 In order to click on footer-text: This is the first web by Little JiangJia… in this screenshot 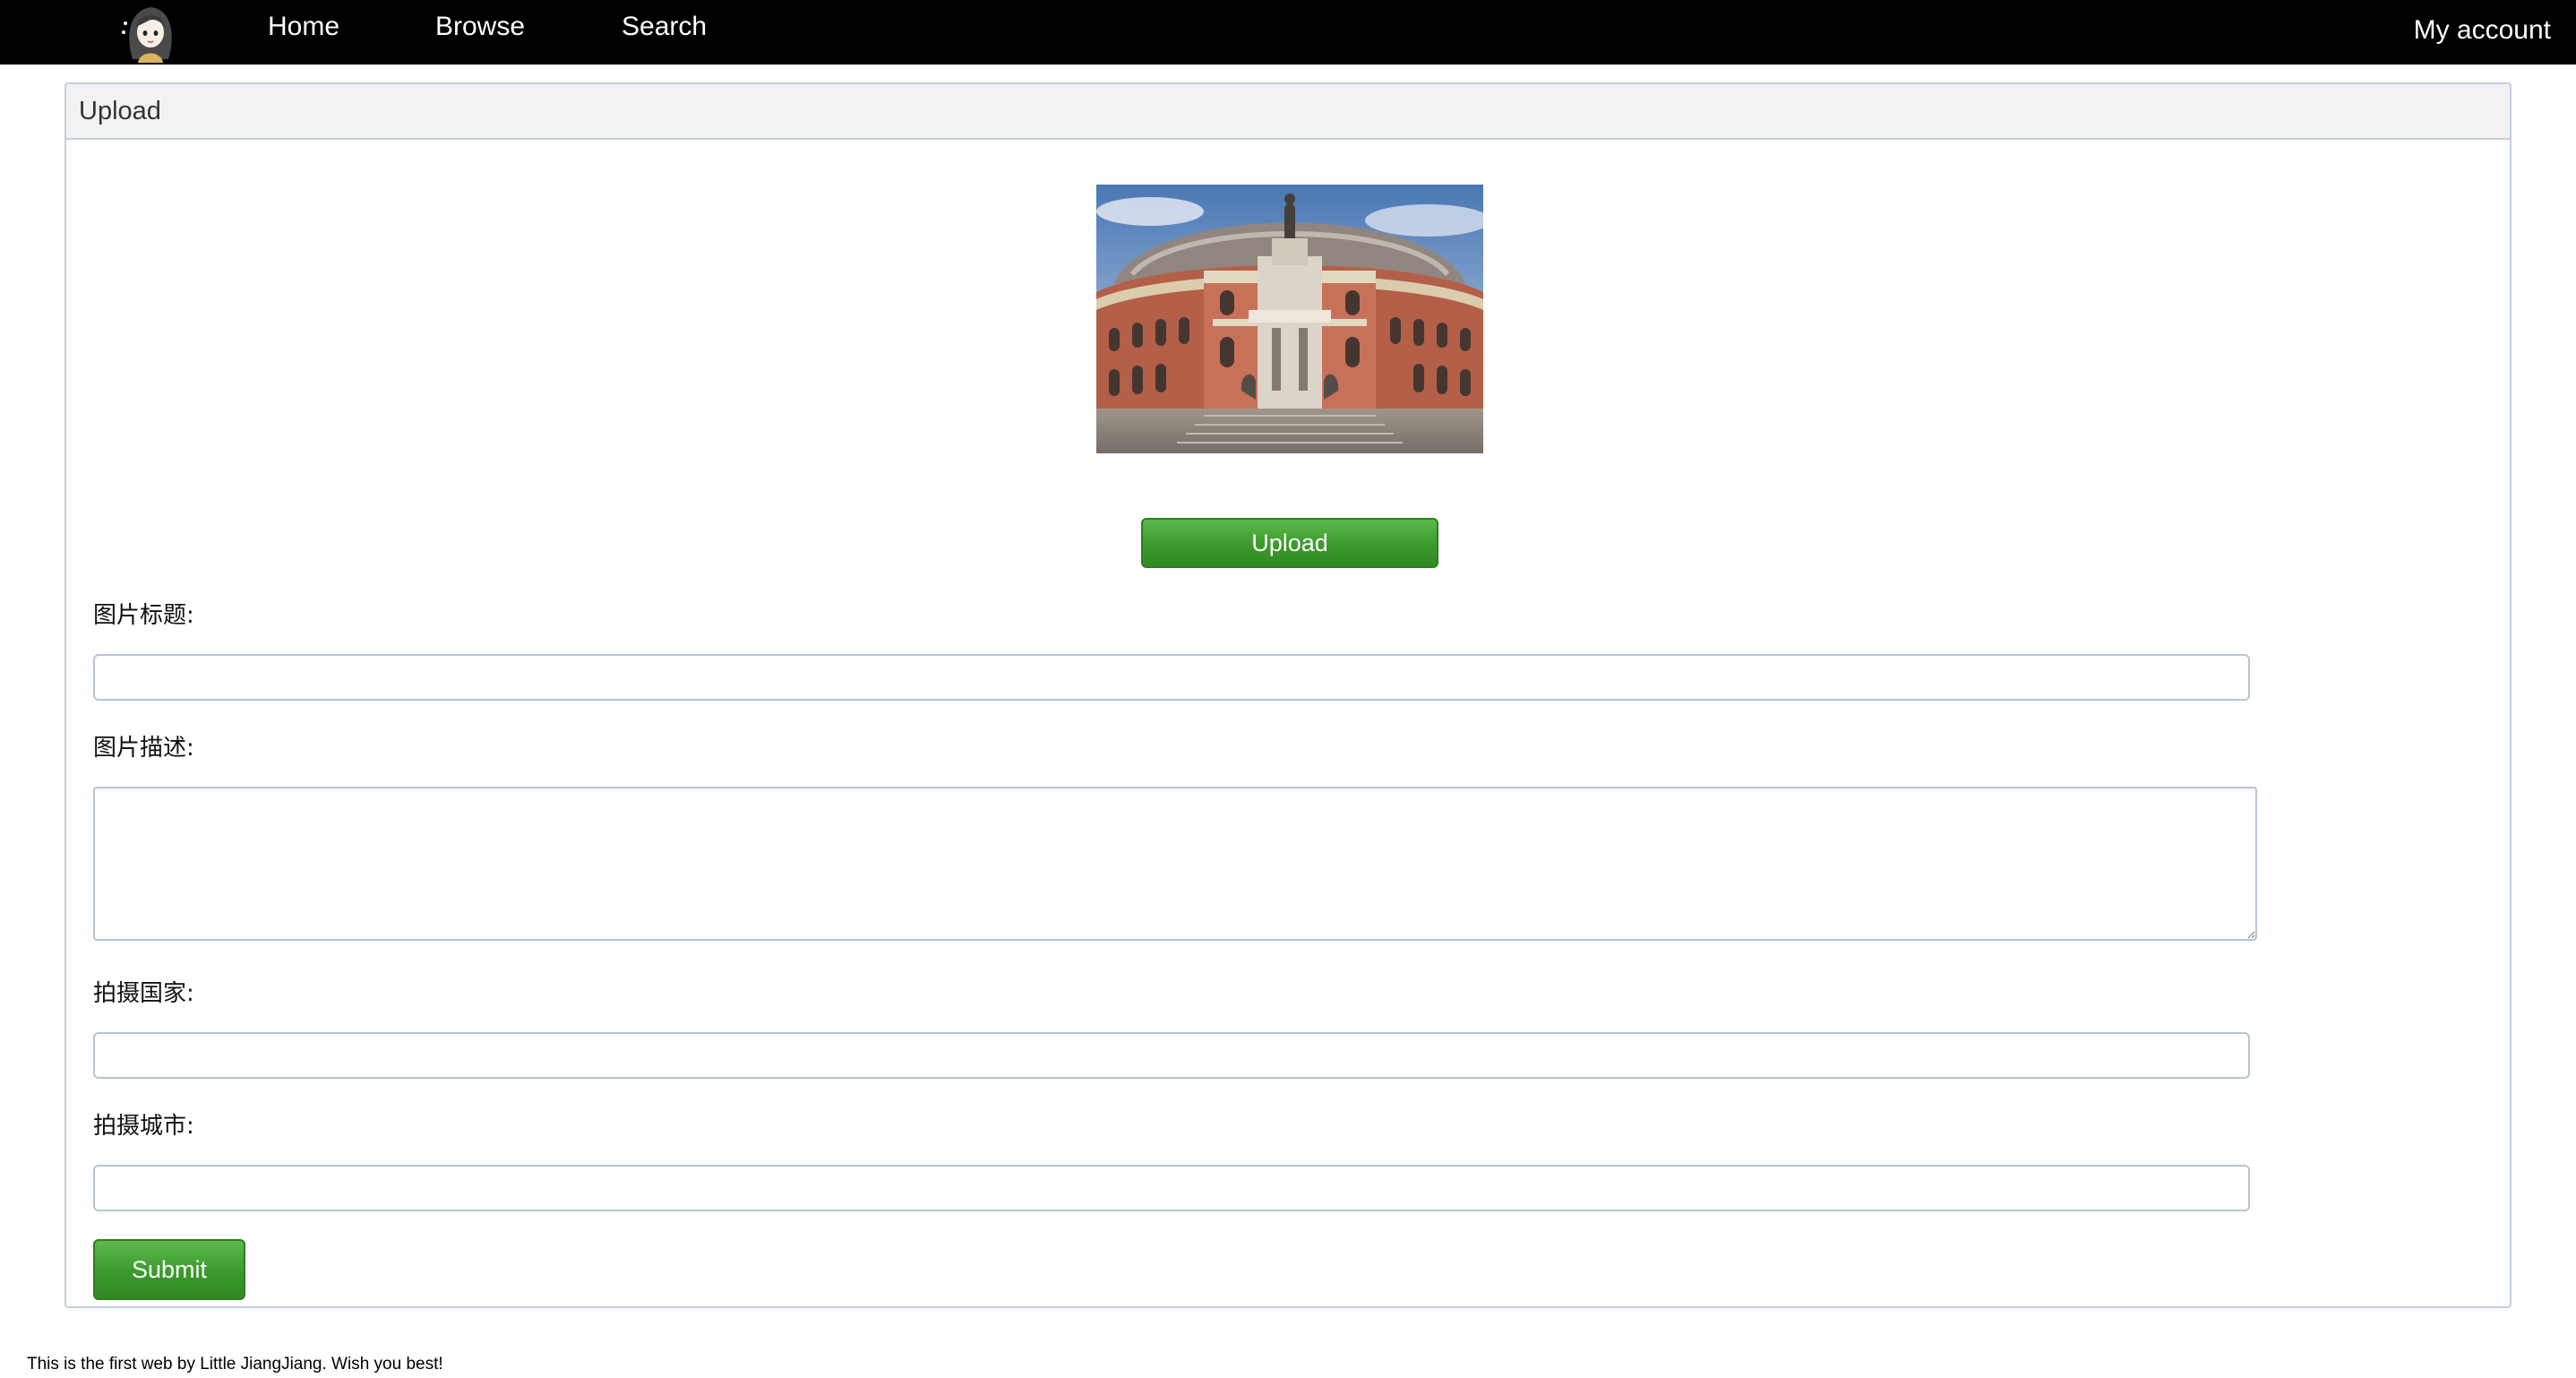, I will do `click(235, 1364)`.